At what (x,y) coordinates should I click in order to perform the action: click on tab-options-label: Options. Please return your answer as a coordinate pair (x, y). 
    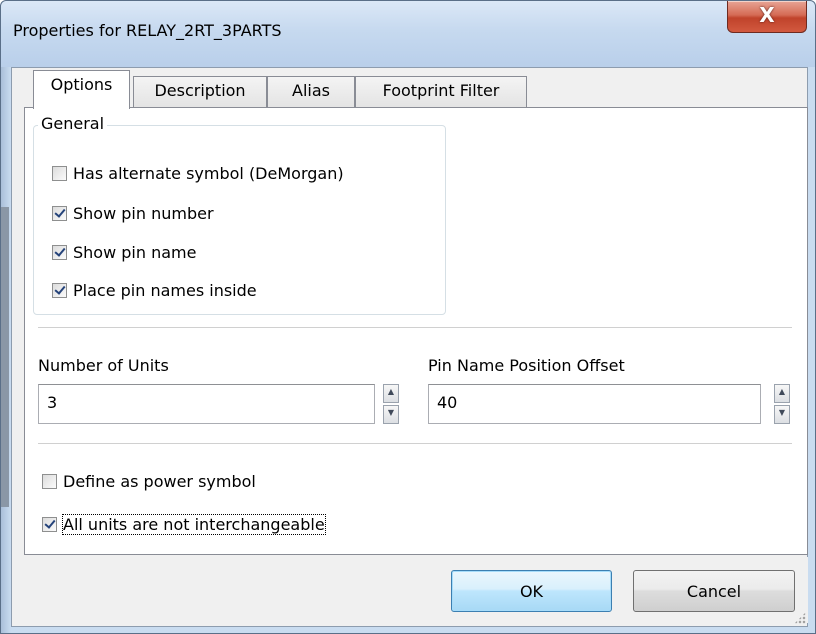
    Looking at the image, I should click on (81, 84).